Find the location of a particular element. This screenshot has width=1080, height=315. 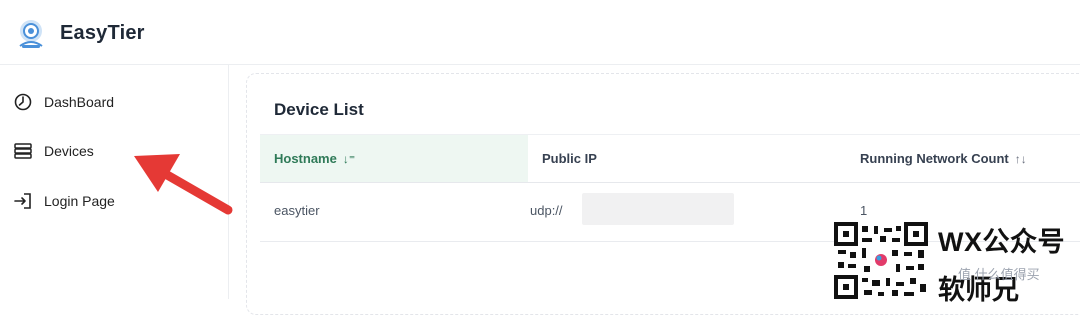

sort-descending-icon: ↓⁼ is located at coordinates (349, 159).